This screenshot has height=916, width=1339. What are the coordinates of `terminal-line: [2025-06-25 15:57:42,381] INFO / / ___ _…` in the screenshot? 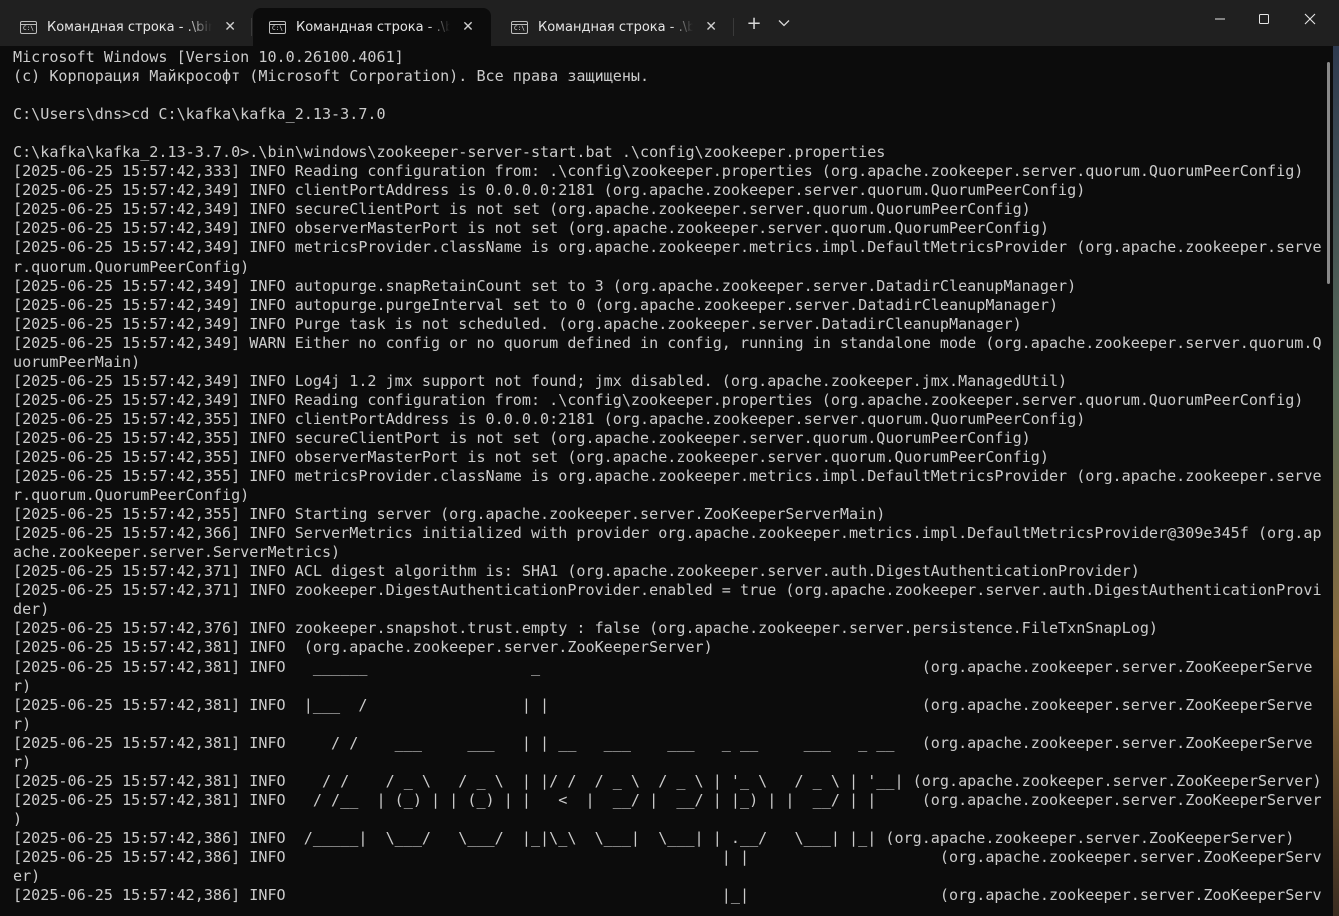 It's located at (663, 742).